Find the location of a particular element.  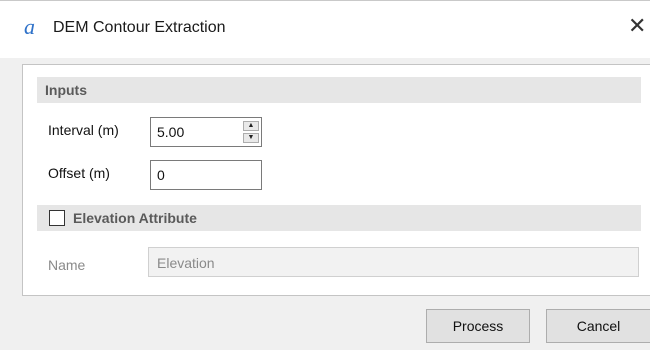

offset-value: 0 is located at coordinates (161, 175).